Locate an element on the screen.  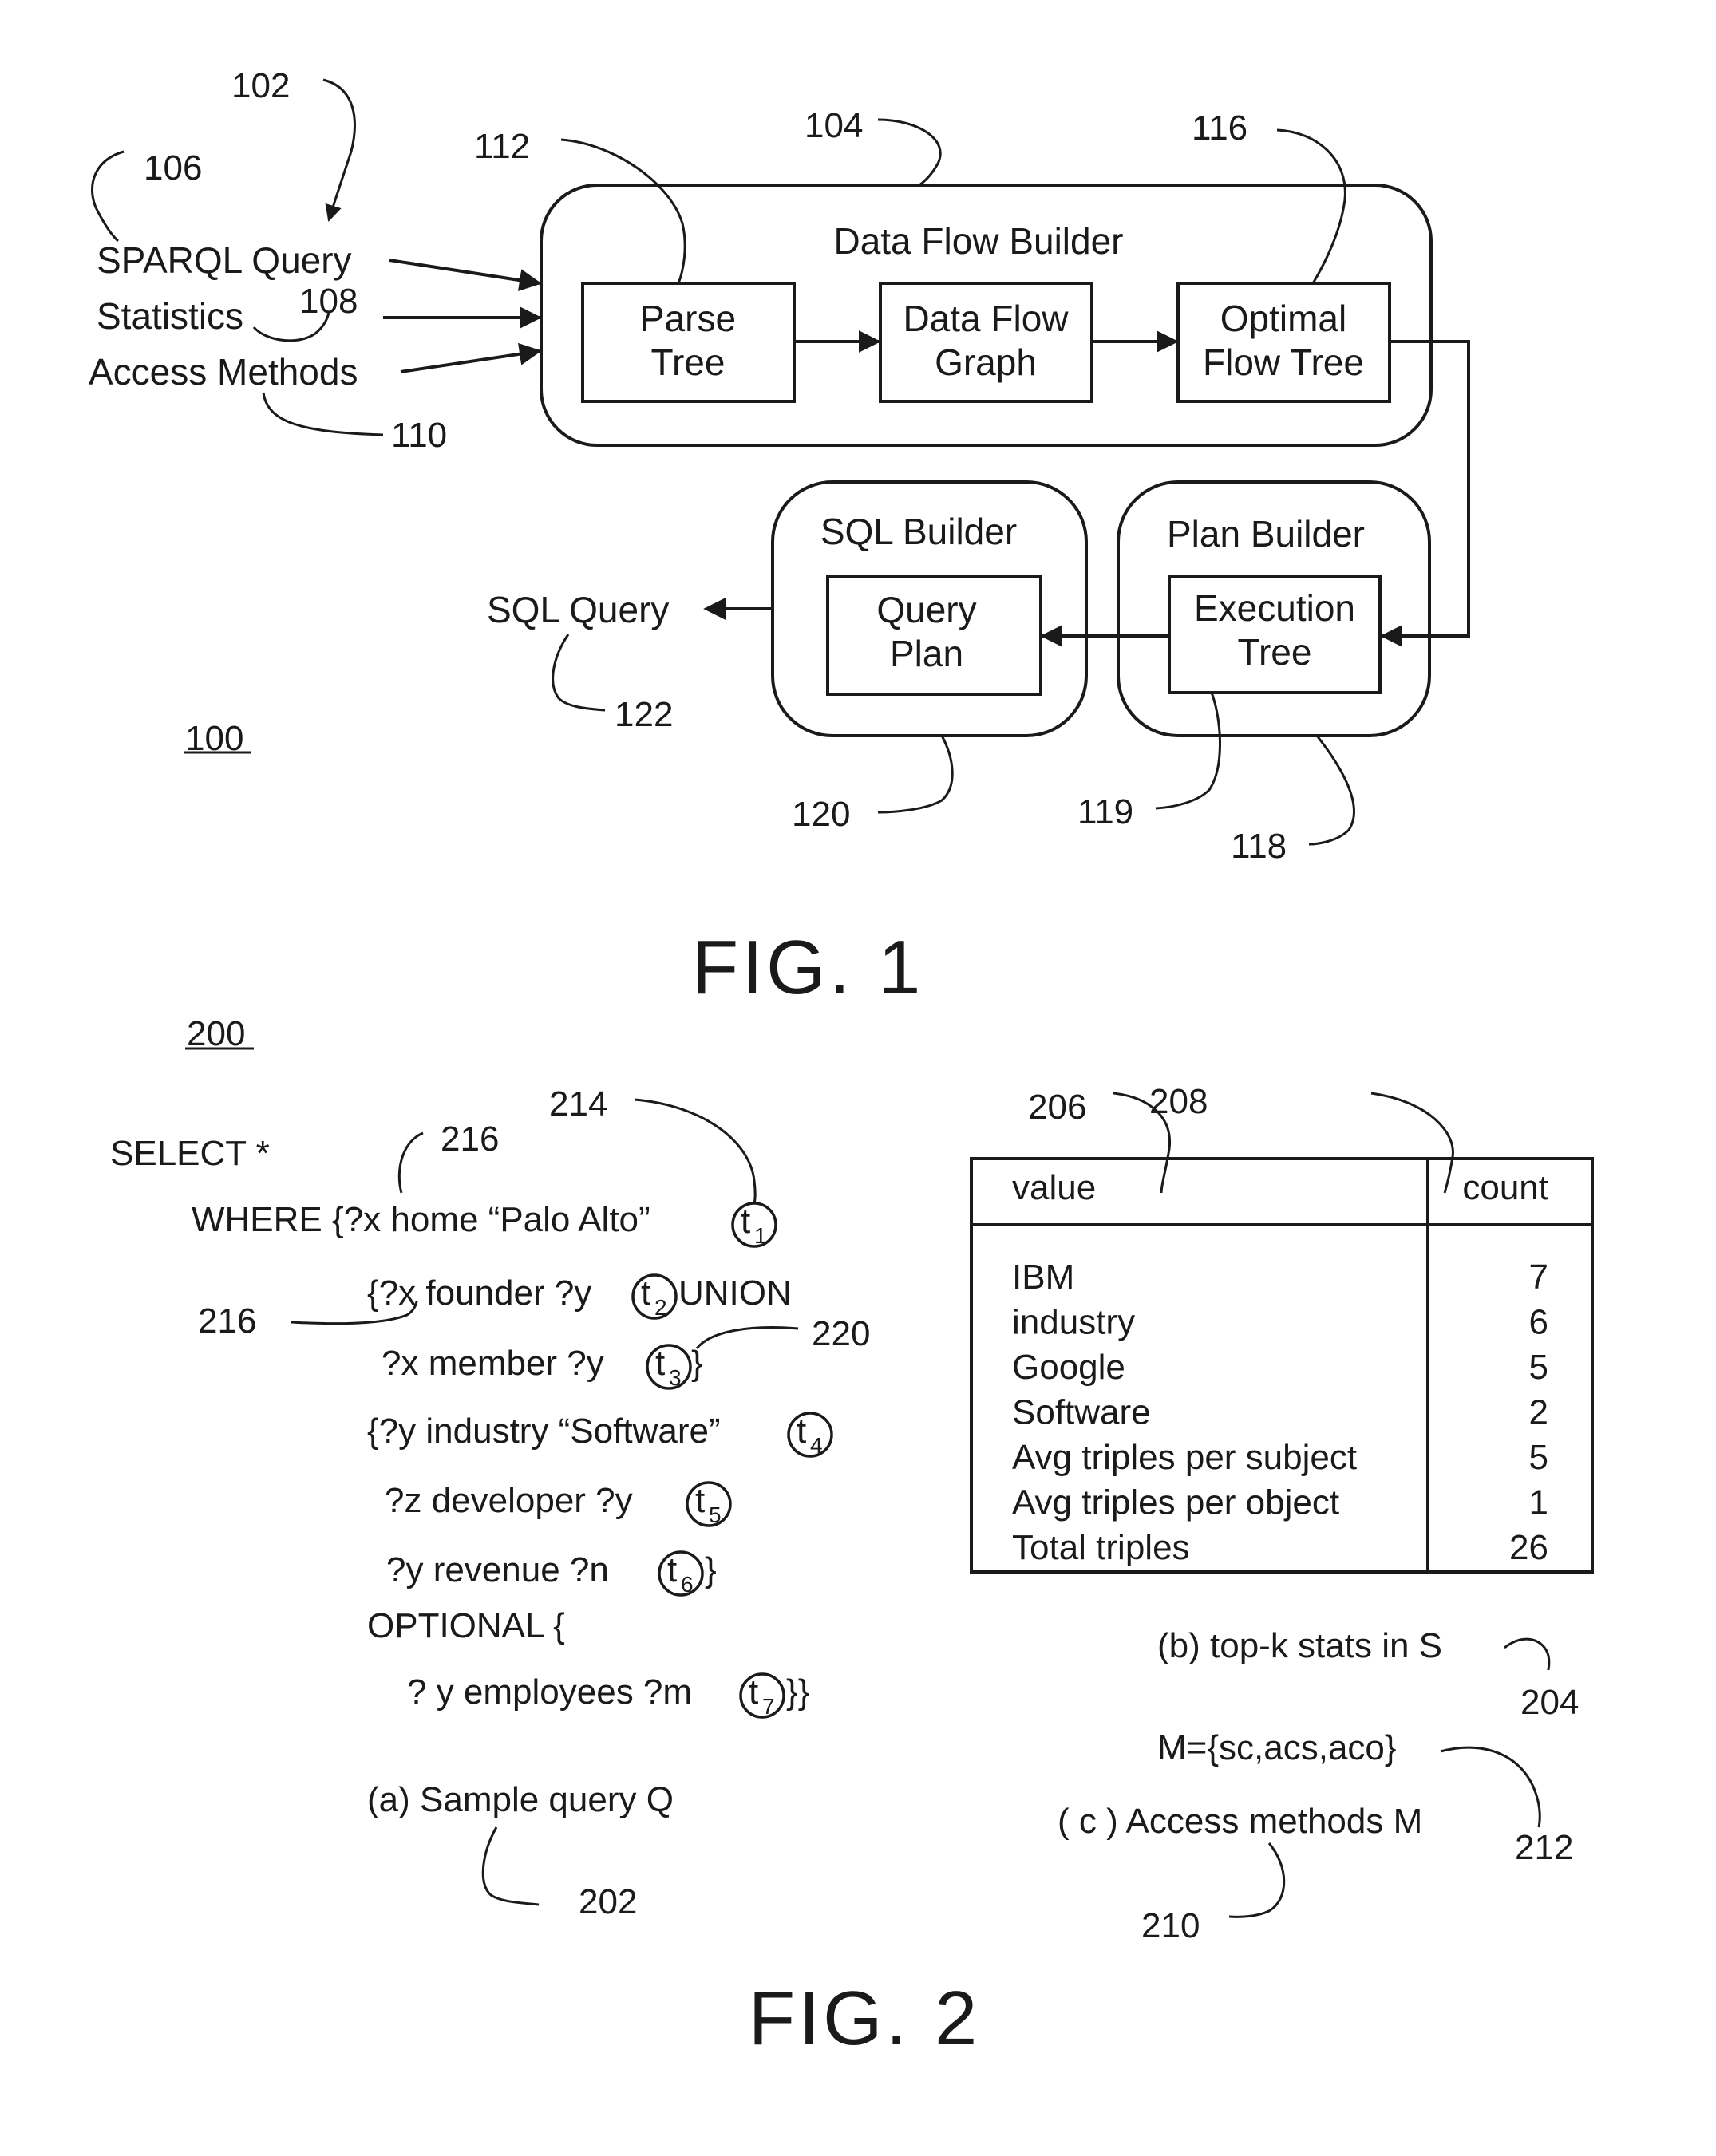
ref-112: 112 is located at coordinates (502, 146).